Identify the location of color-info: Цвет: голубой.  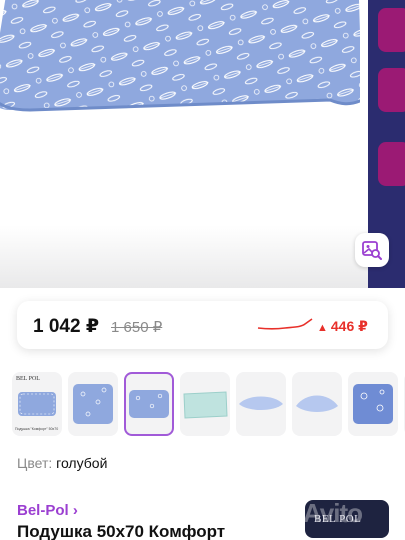
(62, 463).